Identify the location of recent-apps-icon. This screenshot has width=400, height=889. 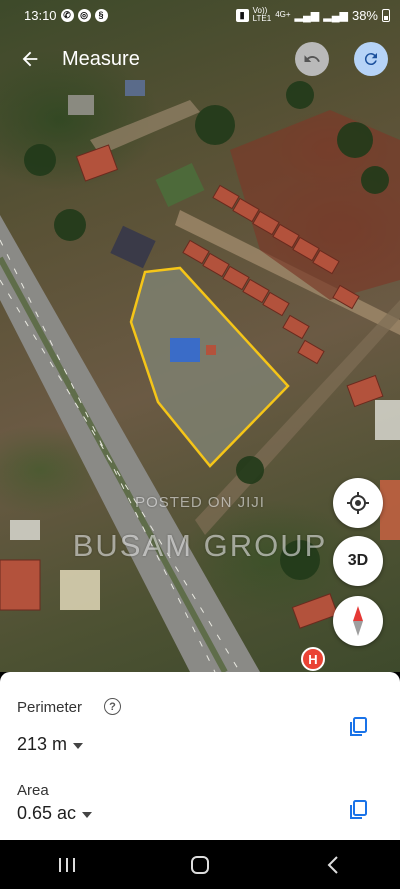
(66, 864).